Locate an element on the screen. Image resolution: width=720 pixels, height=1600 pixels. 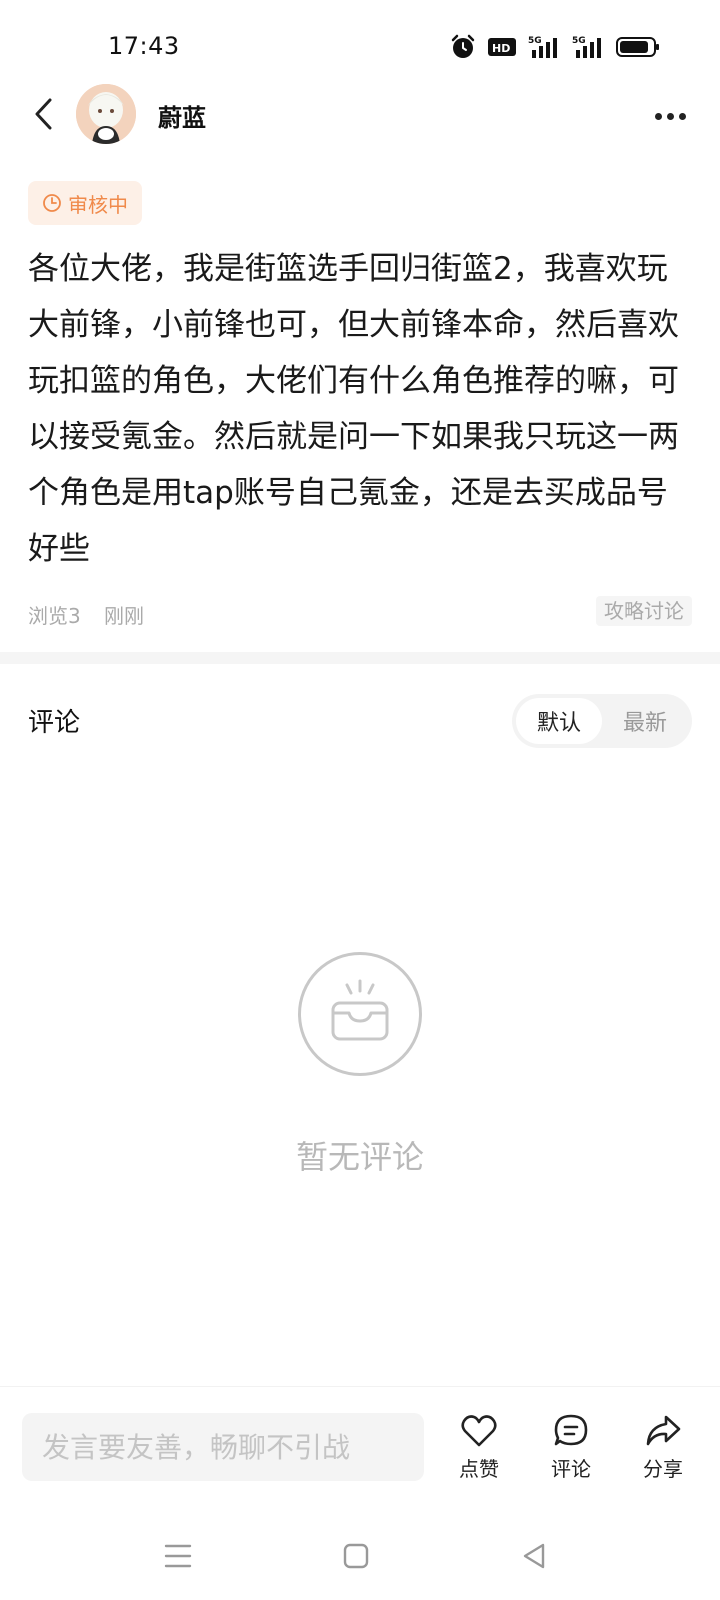
empty-comments-text: 暂无评论 is located at coordinates (359, 1157).